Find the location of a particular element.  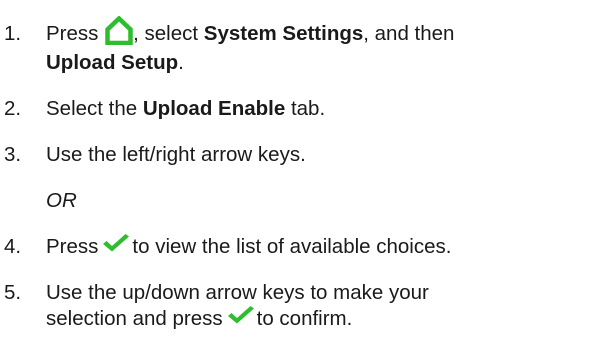

step-number: 4. is located at coordinates (13, 246).